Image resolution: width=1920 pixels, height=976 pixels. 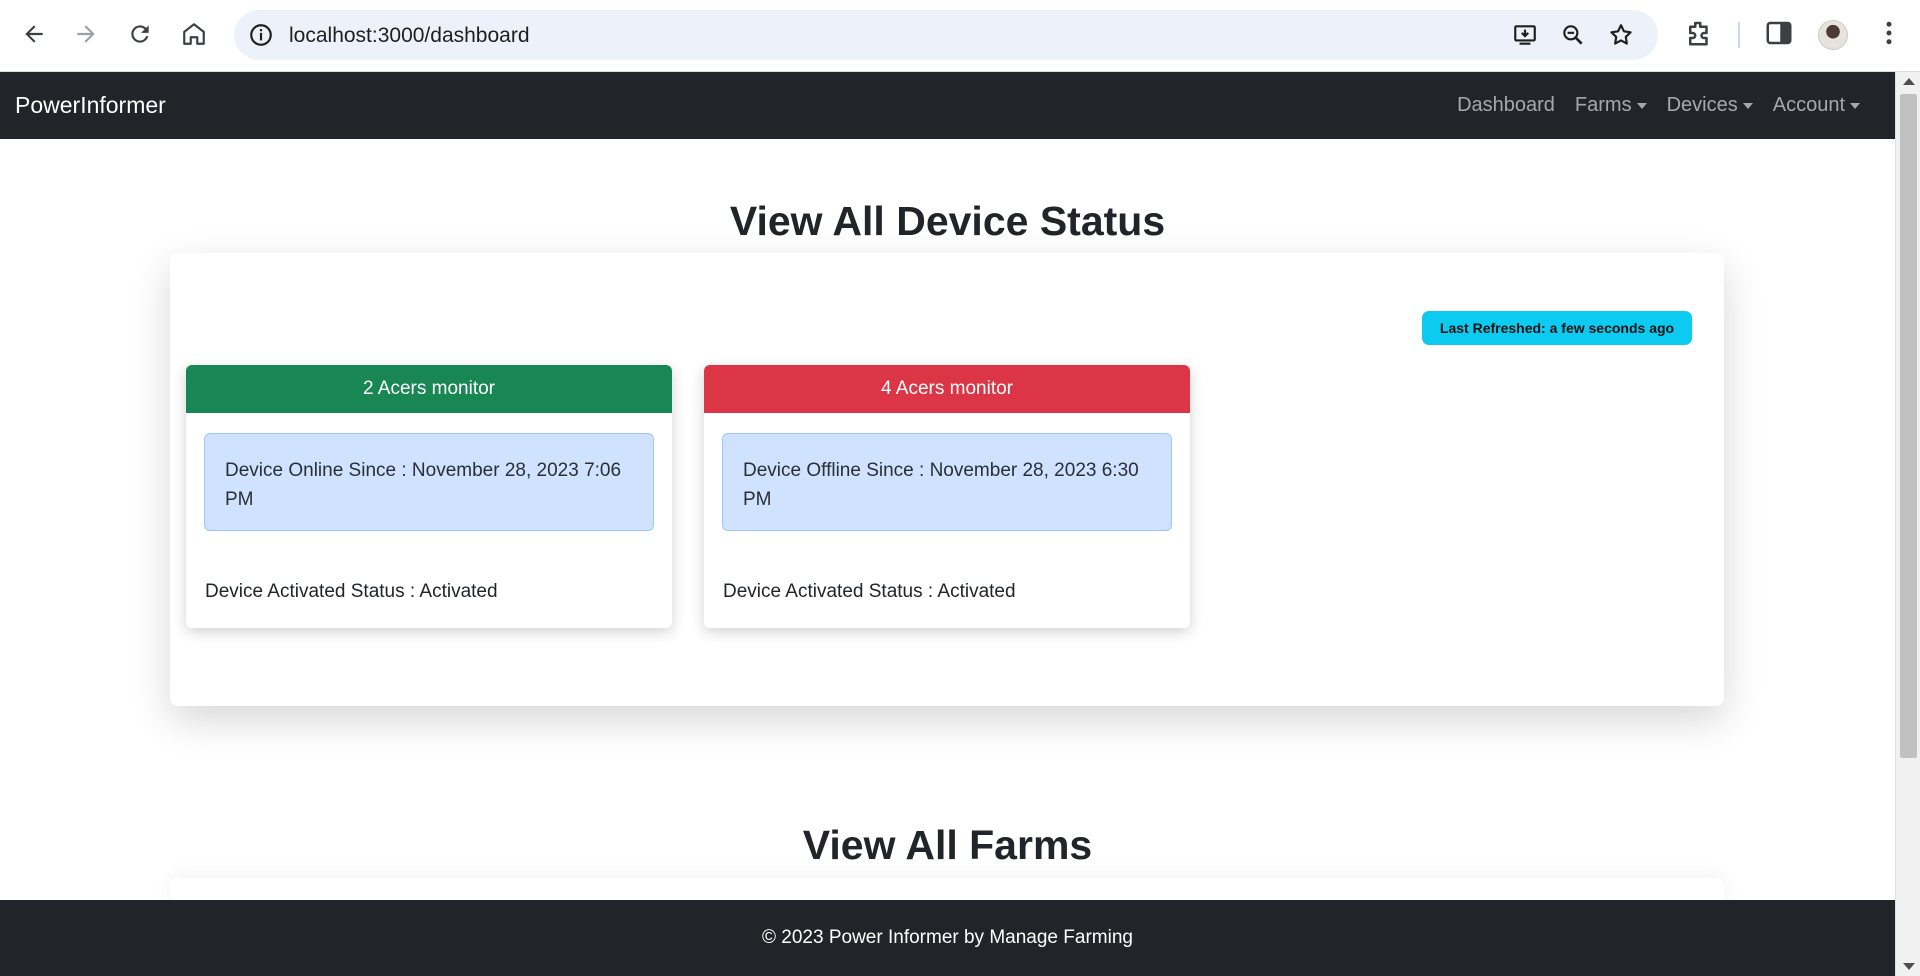 What do you see at coordinates (261, 35) in the screenshot?
I see `info-icon` at bounding box center [261, 35].